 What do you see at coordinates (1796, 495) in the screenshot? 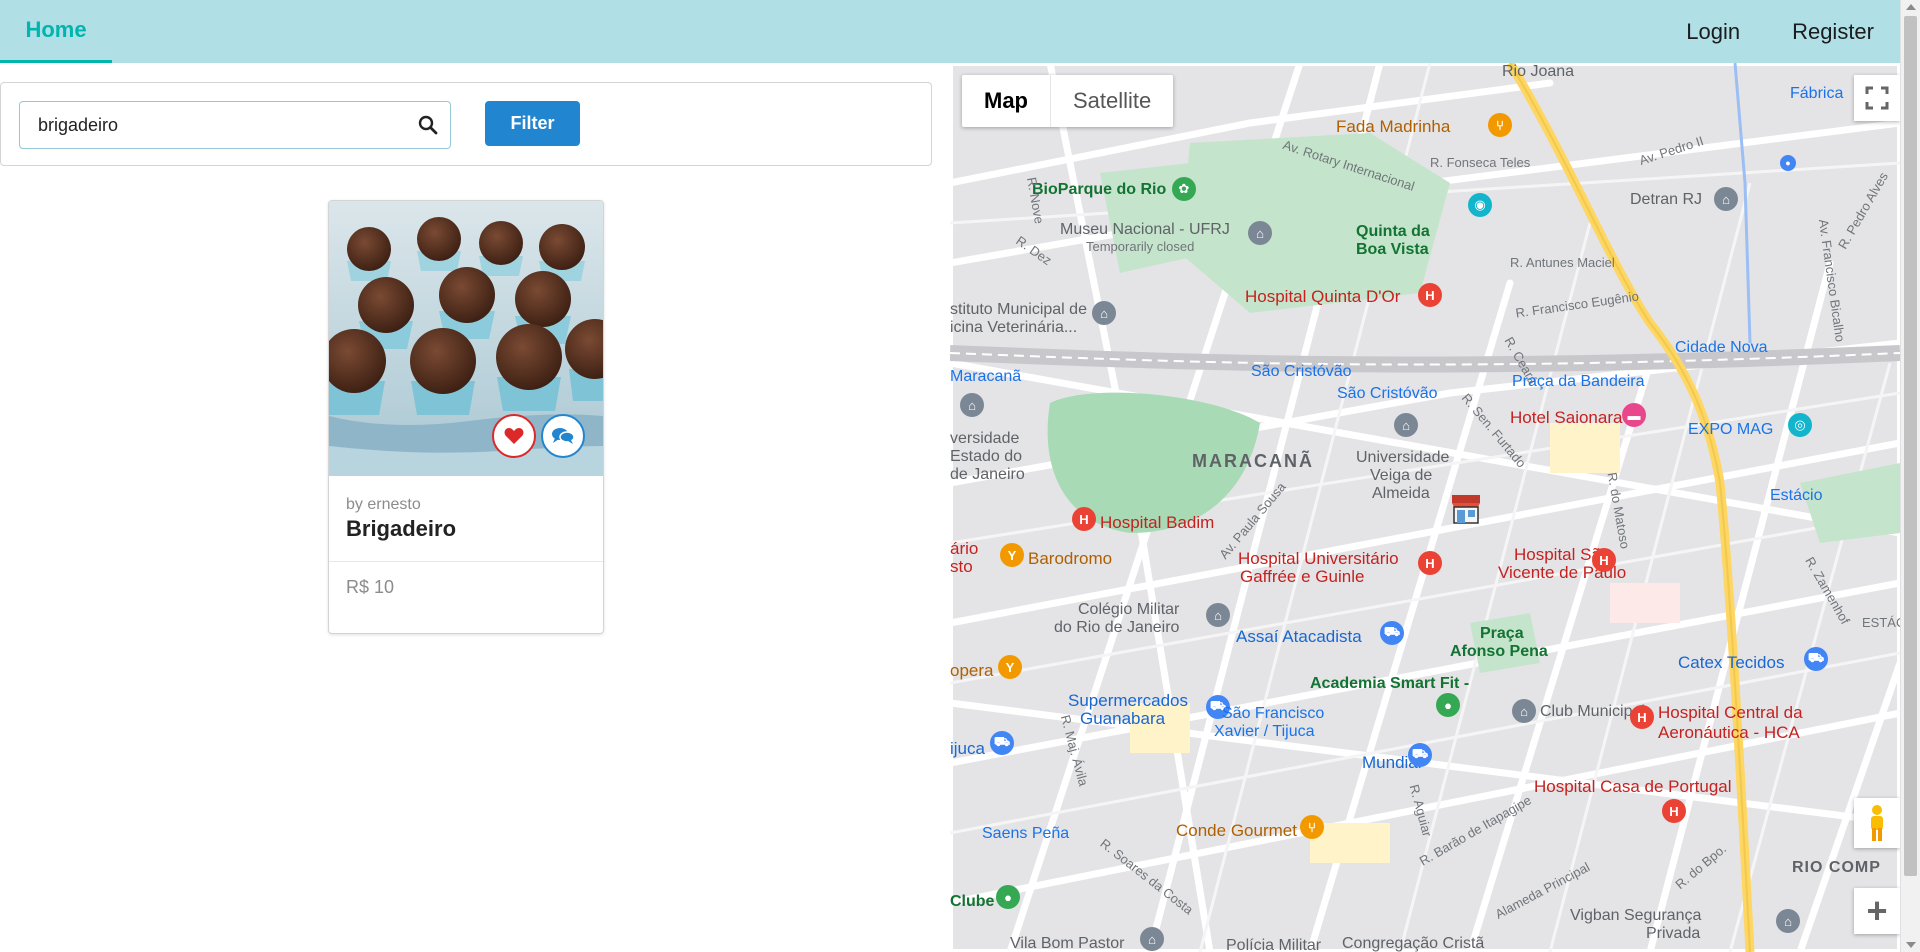
I see `map-label-estacio: Estácio` at bounding box center [1796, 495].